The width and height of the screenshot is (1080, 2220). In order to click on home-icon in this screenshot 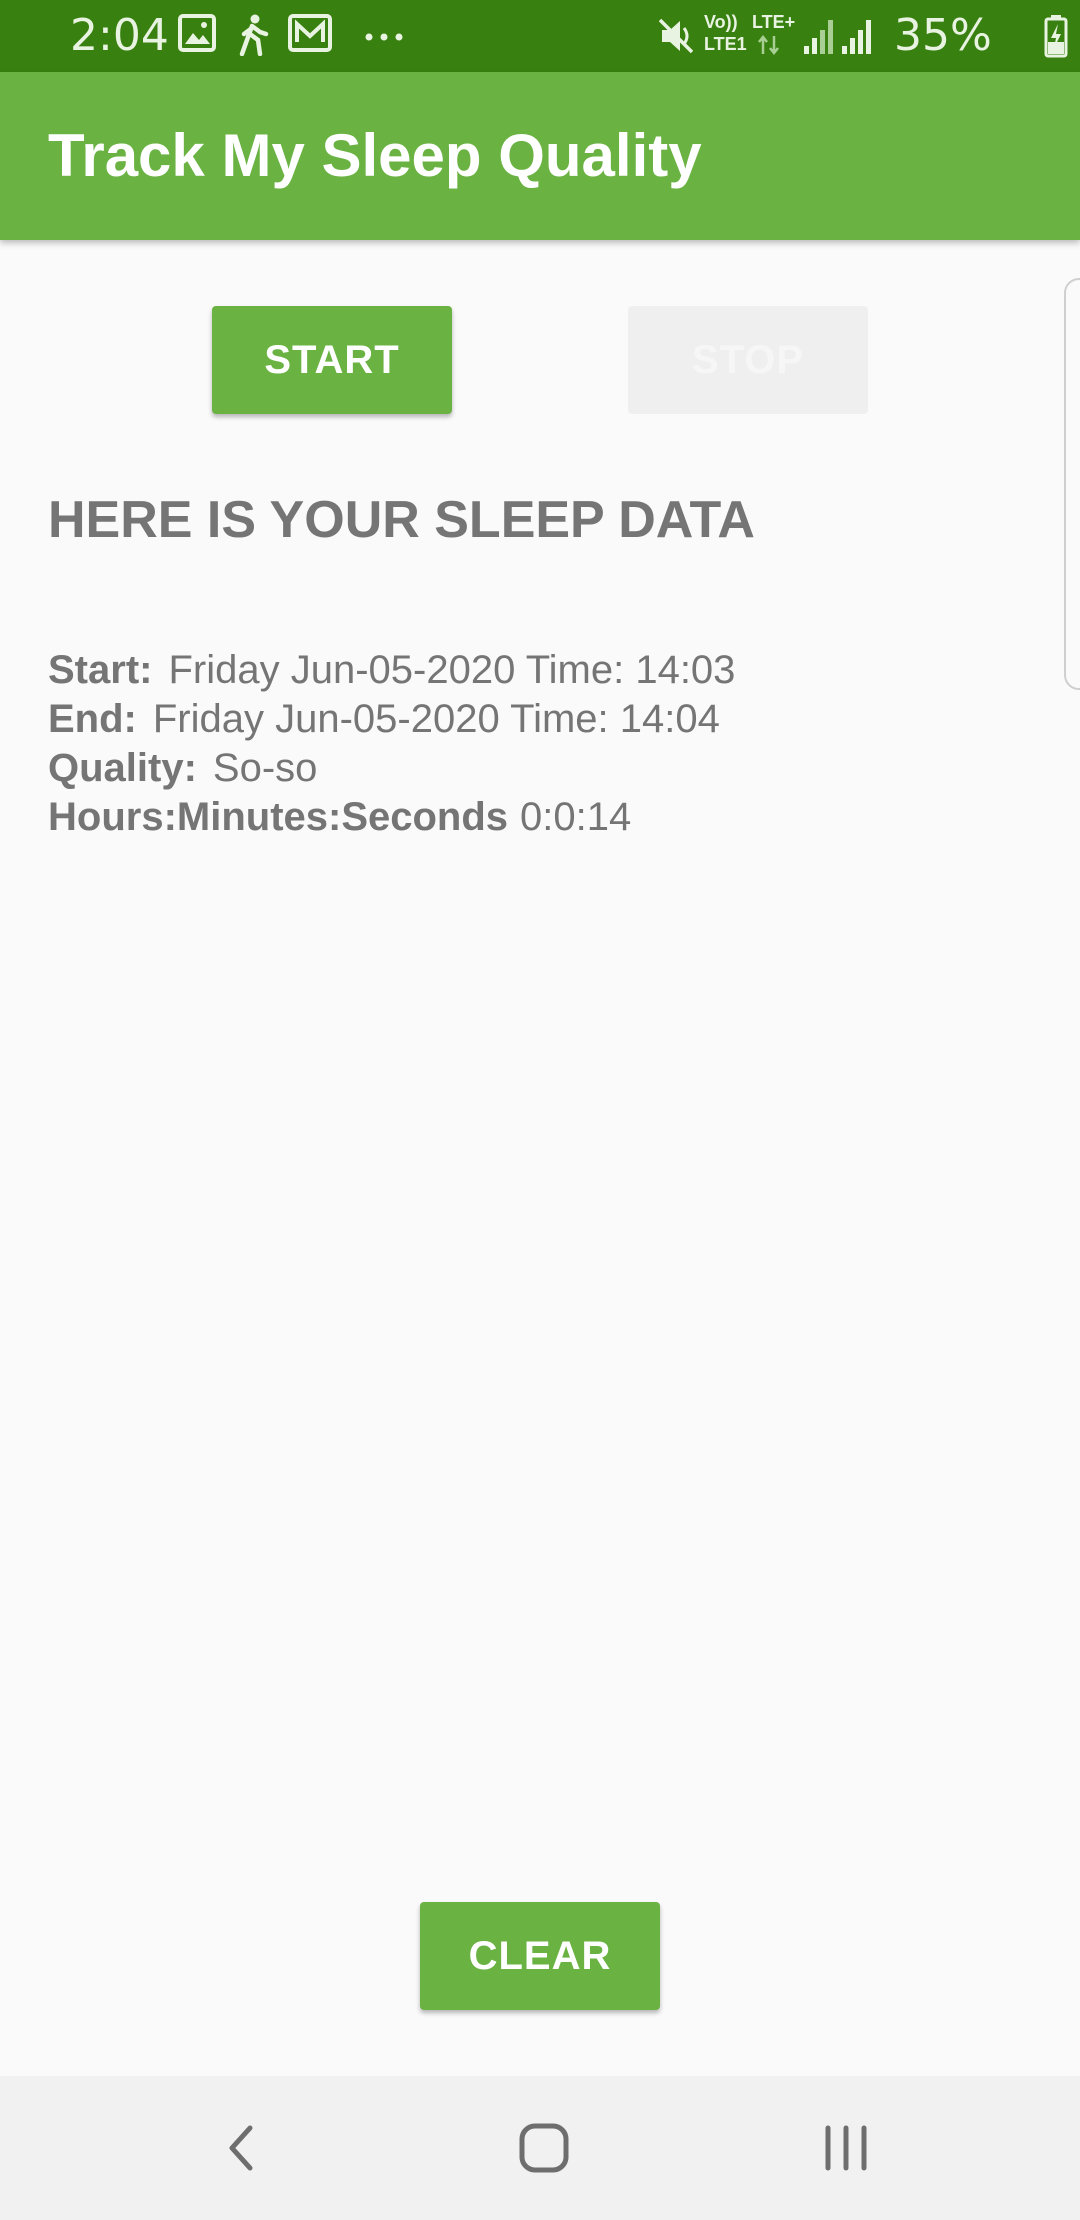, I will do `click(544, 2148)`.